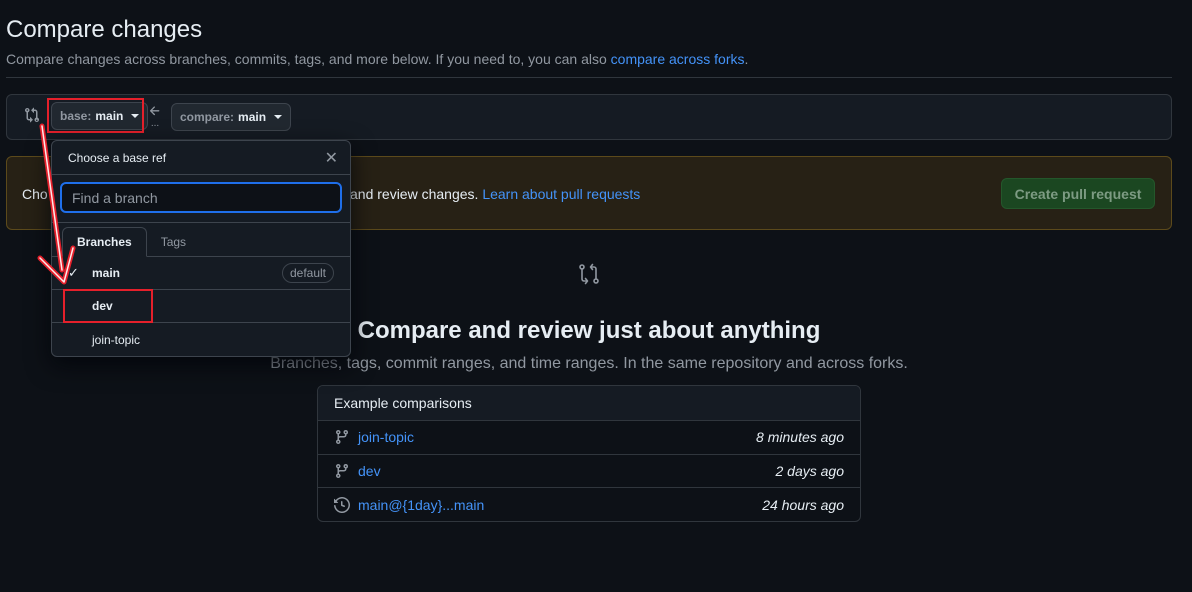 The width and height of the screenshot is (1192, 592). I want to click on example-name: main@{1day}...main, so click(560, 505).